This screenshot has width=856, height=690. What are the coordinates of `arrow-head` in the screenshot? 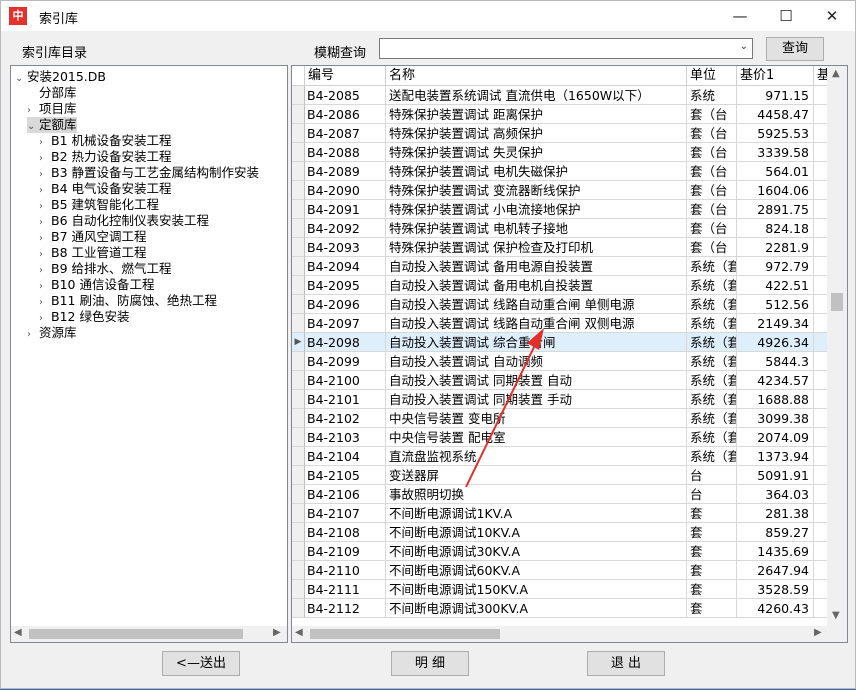 It's located at (535, 339).